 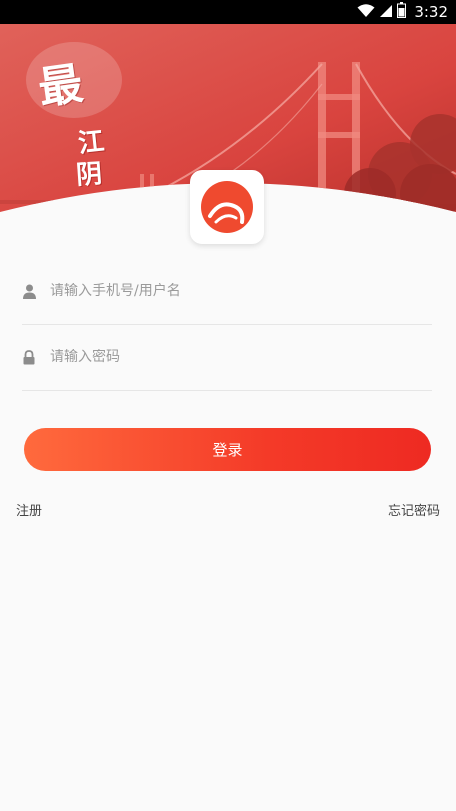 I want to click on forgot-password-link: 忘记密码, so click(x=414, y=509).